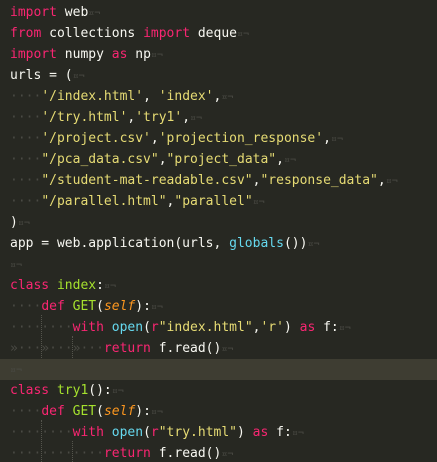 The height and width of the screenshot is (462, 437). What do you see at coordinates (57, 453) in the screenshot?
I see `whitespace-marker: ············` at bounding box center [57, 453].